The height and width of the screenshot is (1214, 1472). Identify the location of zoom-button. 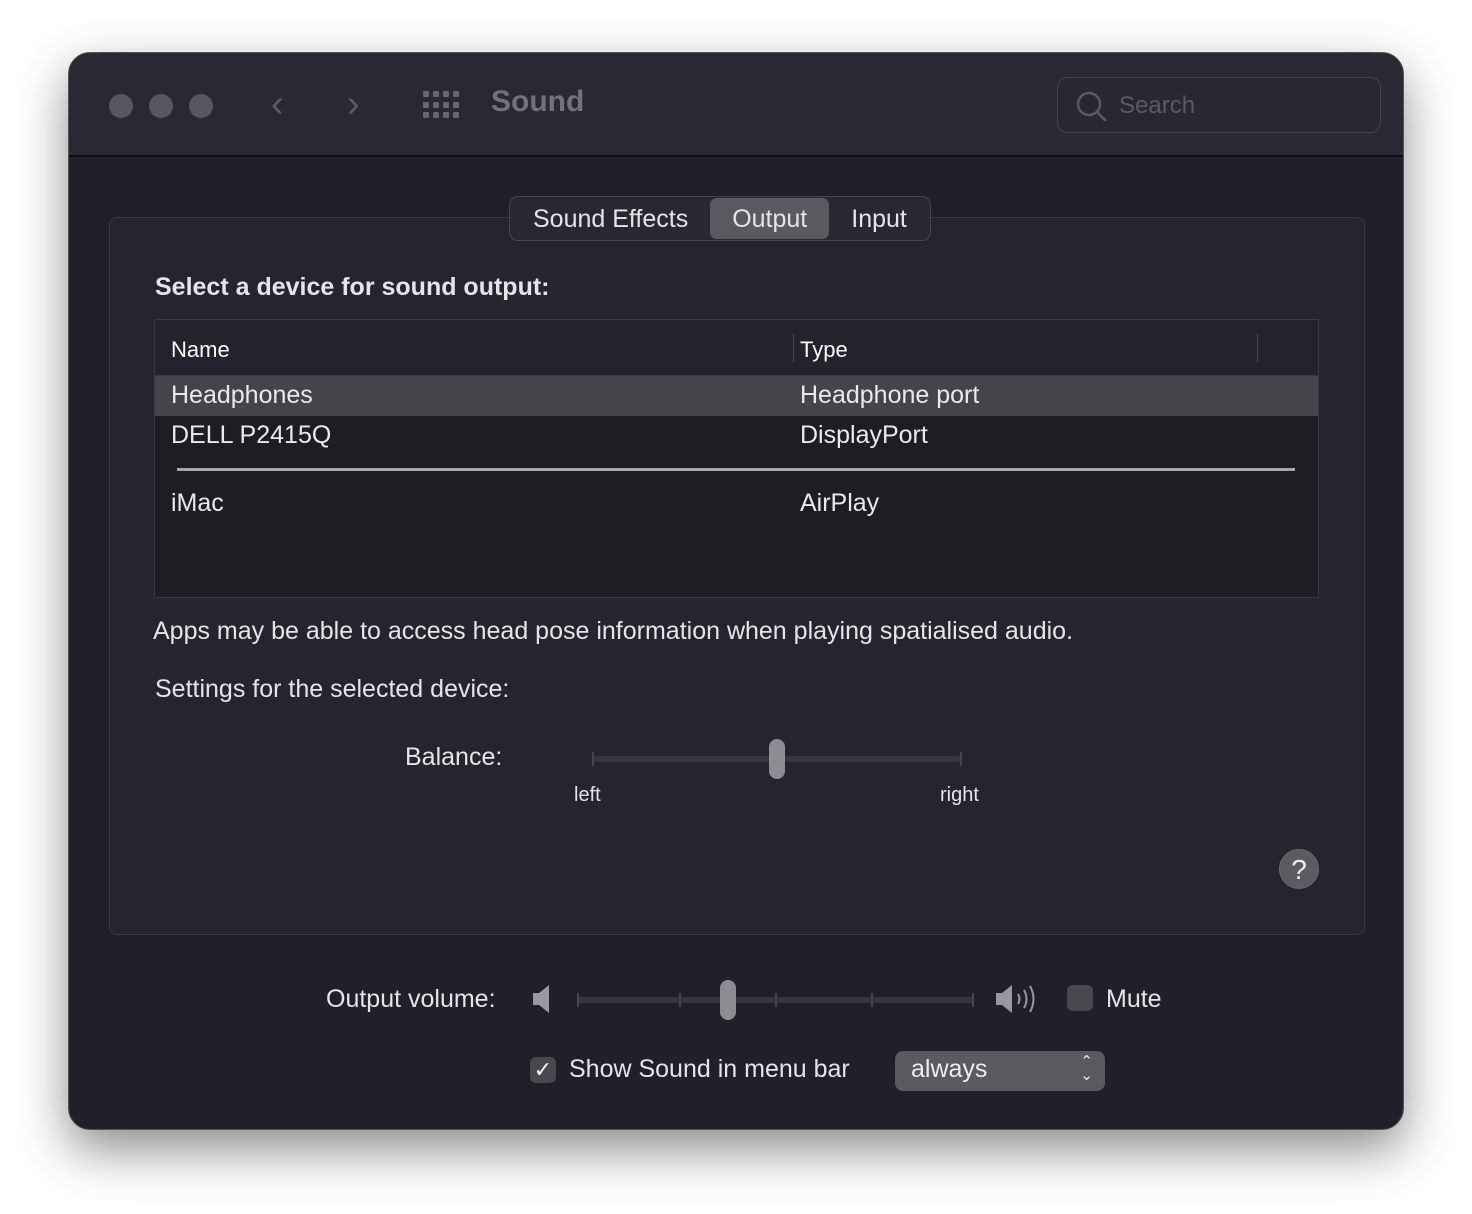
(201, 106).